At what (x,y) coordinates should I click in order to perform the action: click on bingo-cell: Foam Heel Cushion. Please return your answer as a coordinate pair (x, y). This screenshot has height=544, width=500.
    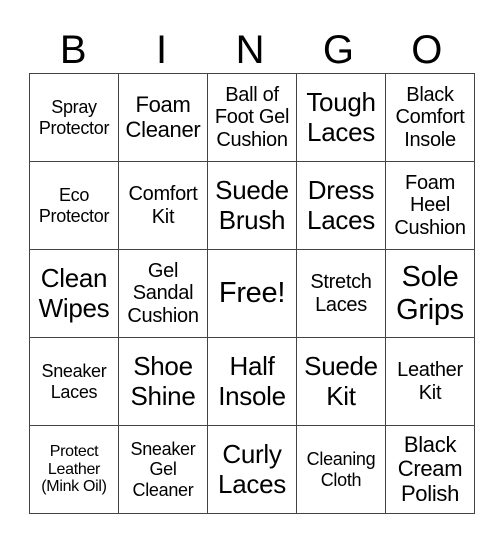
    Looking at the image, I should click on (430, 205).